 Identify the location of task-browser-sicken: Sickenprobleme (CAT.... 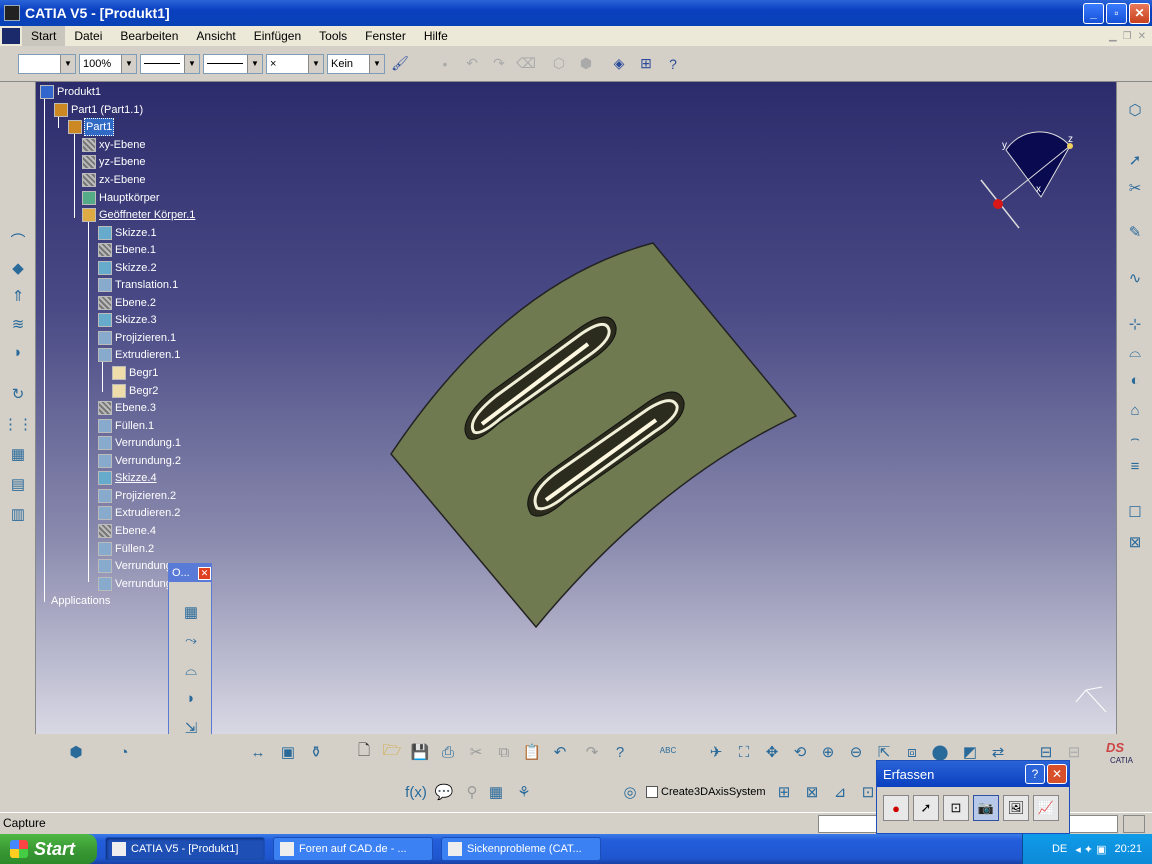
(521, 849).